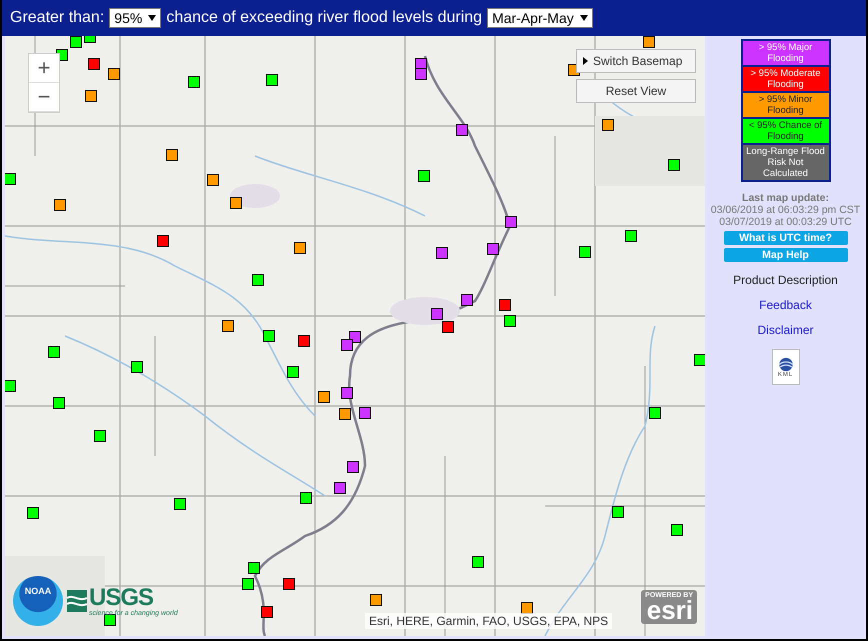 Image resolution: width=868 pixels, height=641 pixels. Describe the element at coordinates (324, 18) in the screenshot. I see `header-label: chance of exceeding river flood levels during` at that location.